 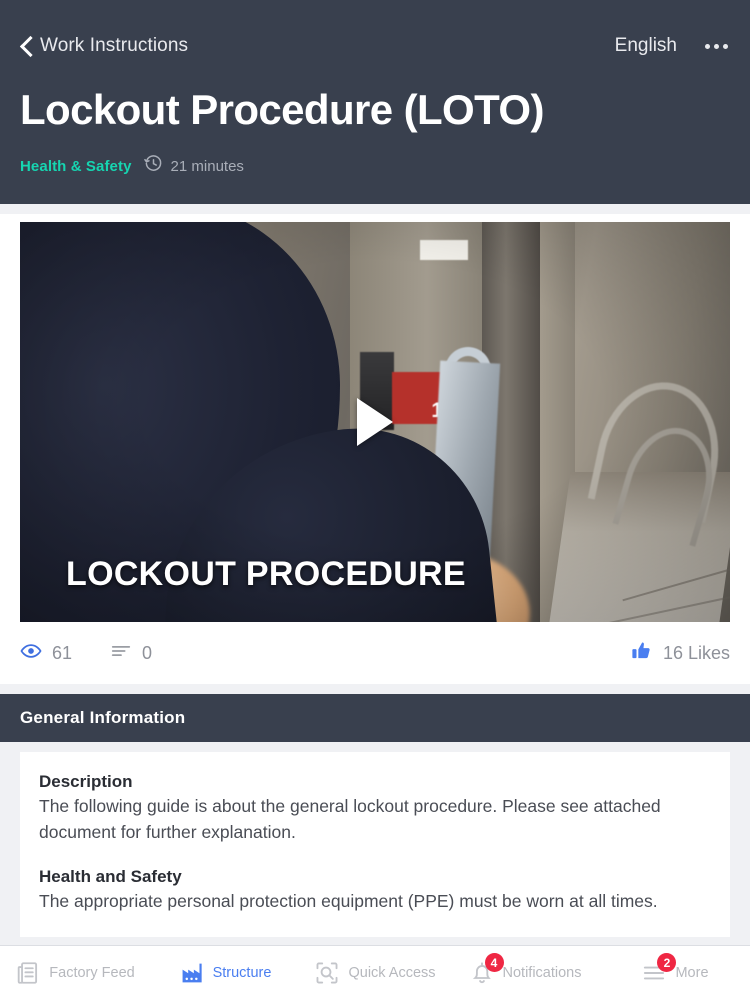 I want to click on section-header-title: General Information, so click(x=103, y=717).